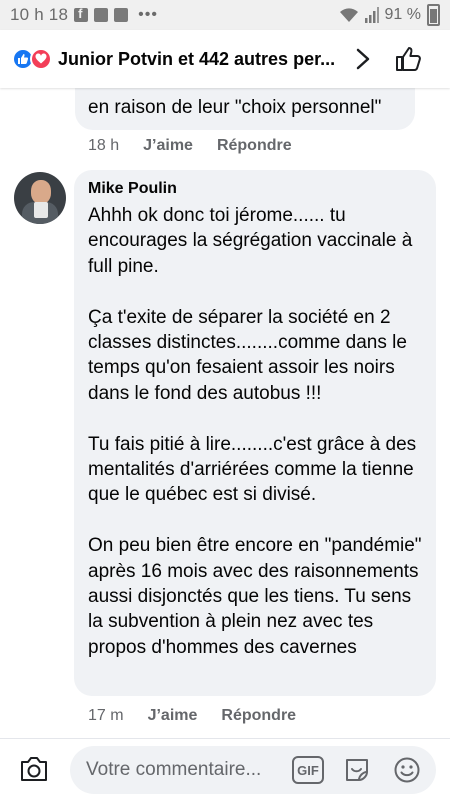 Image resolution: width=450 pixels, height=800 pixels. What do you see at coordinates (148, 14) in the screenshot?
I see `more-notifications-icon: •••` at bounding box center [148, 14].